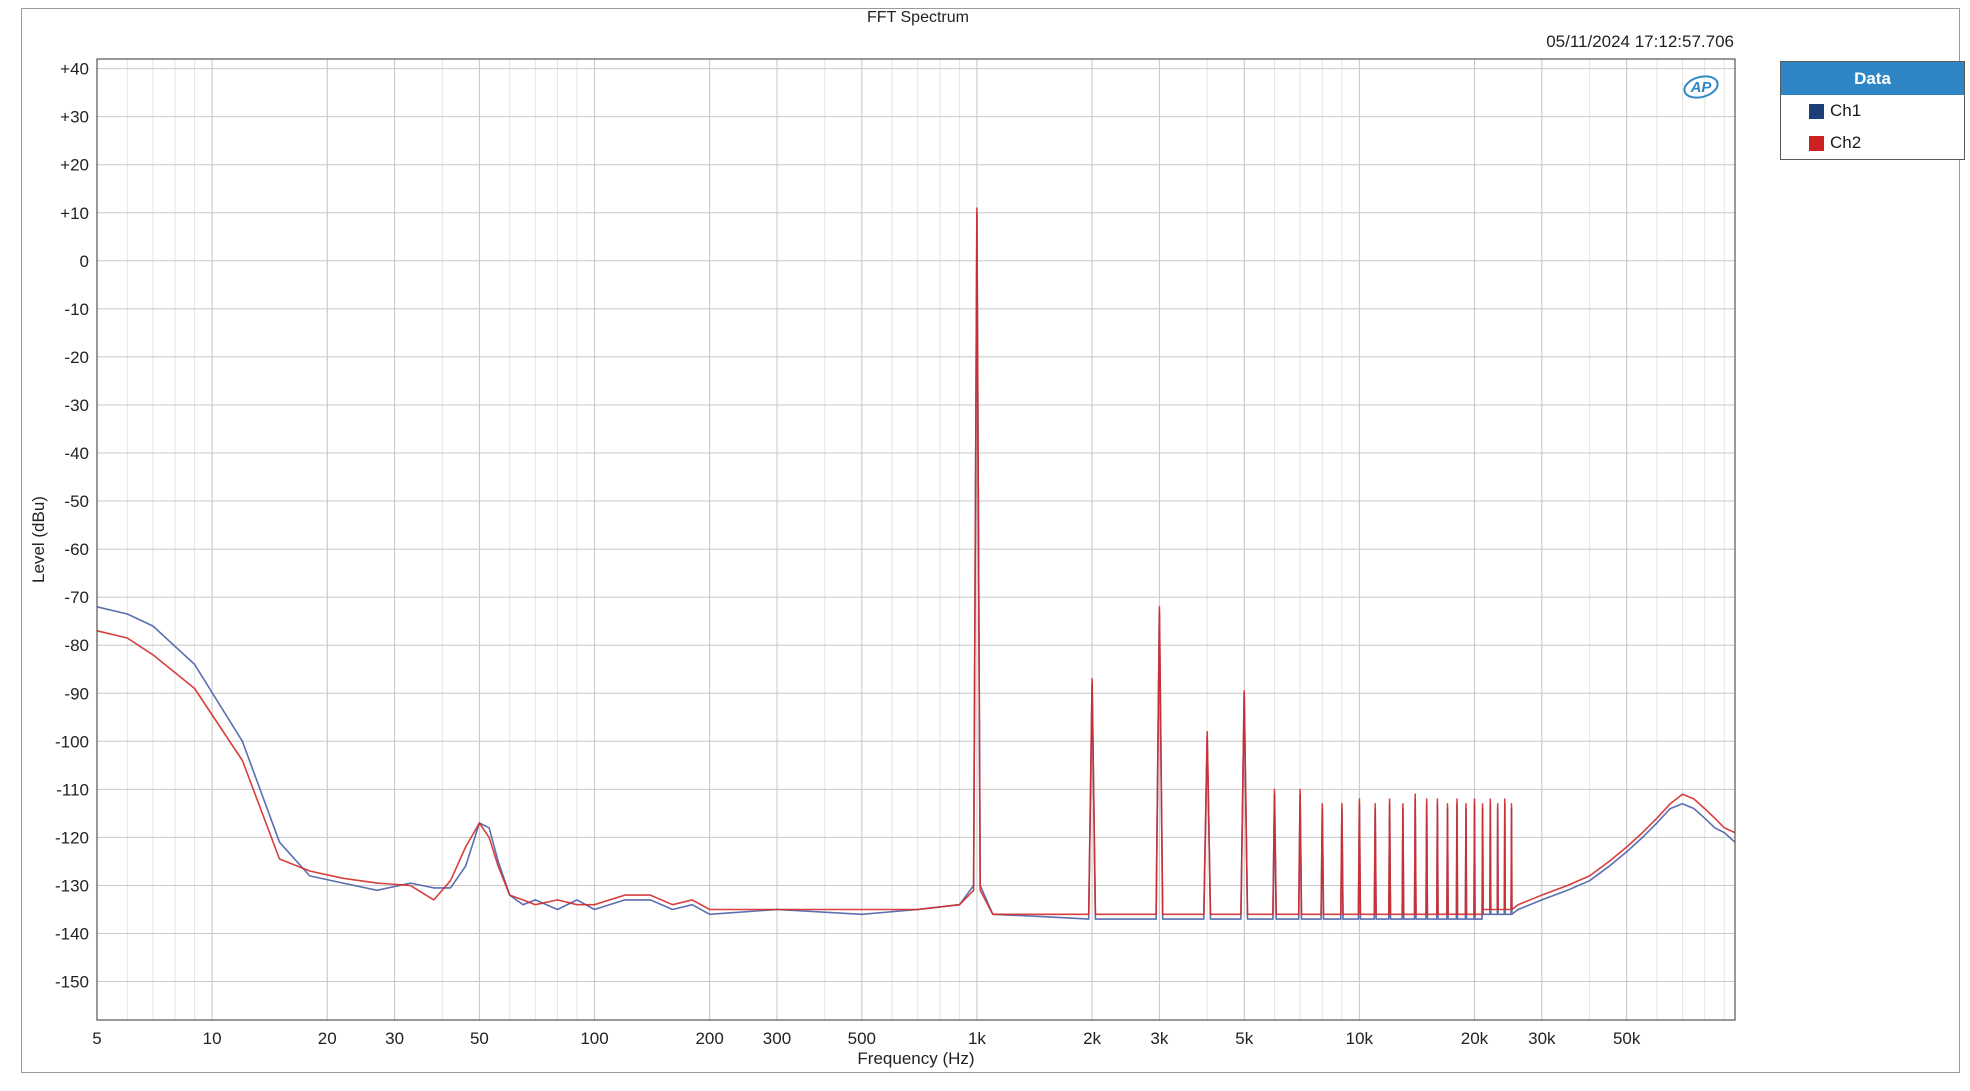 This screenshot has height=1091, width=1970. What do you see at coordinates (76, 693) in the screenshot?
I see `y-tick-label: -90` at bounding box center [76, 693].